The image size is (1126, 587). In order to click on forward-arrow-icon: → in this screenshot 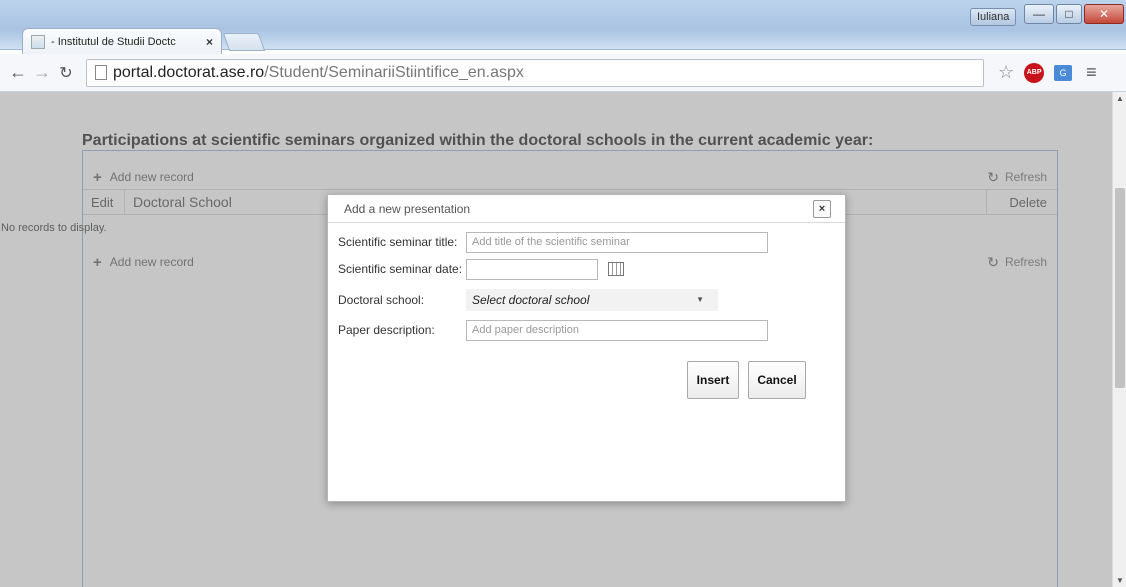, I will do `click(42, 72)`.